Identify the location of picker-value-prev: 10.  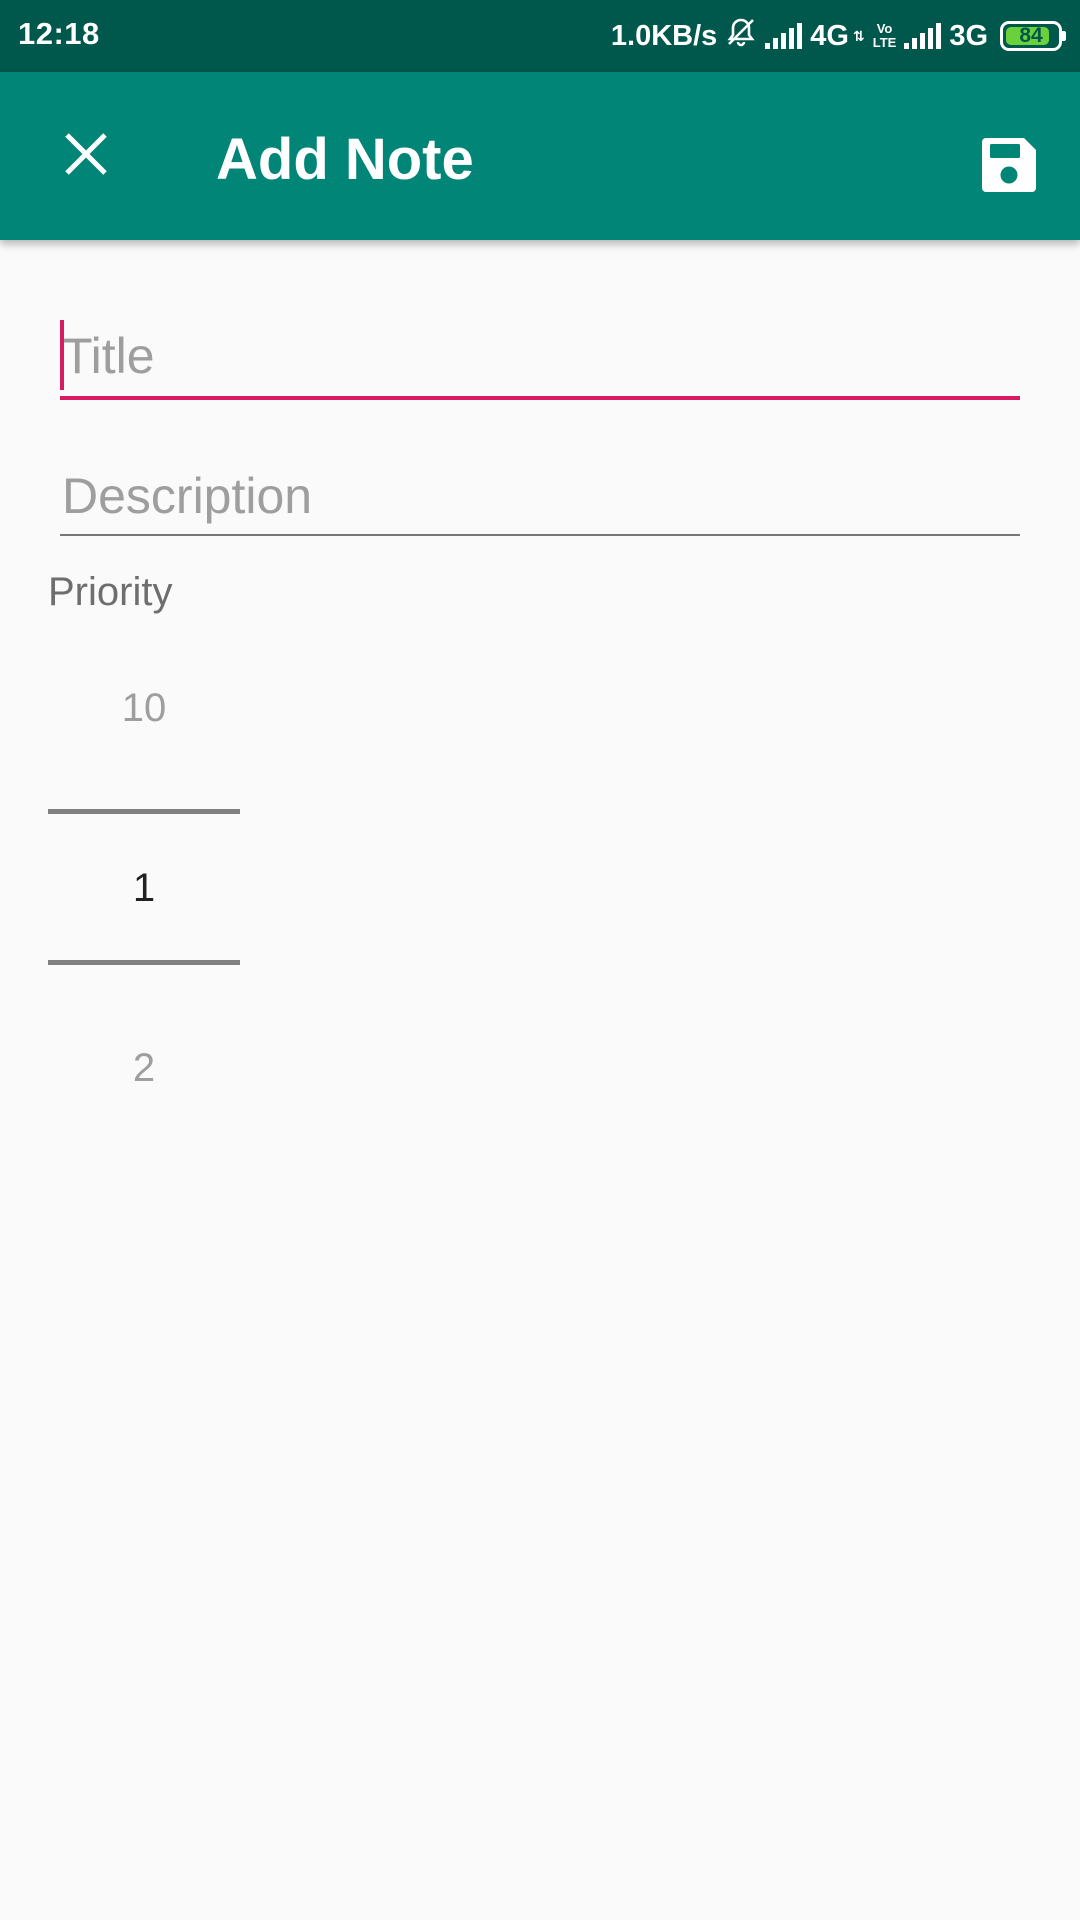
(144, 708).